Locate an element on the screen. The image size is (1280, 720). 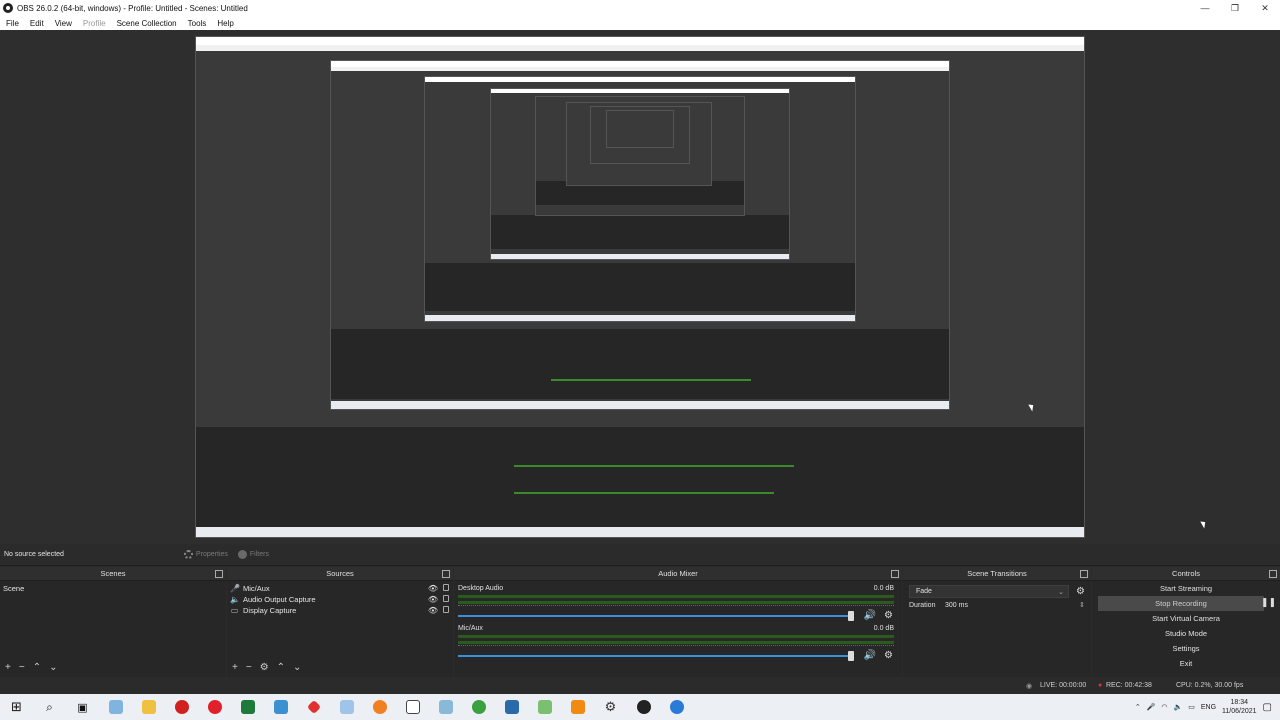
duration-row: Duration 300 ms ⇕ is located at coordinates (997, 605).